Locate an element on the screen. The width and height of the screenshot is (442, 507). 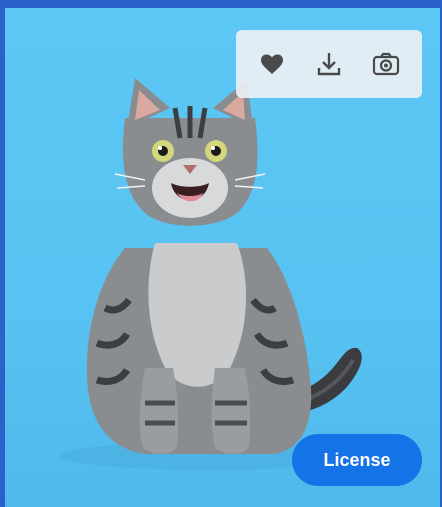
find-similar-button is located at coordinates (386, 64).